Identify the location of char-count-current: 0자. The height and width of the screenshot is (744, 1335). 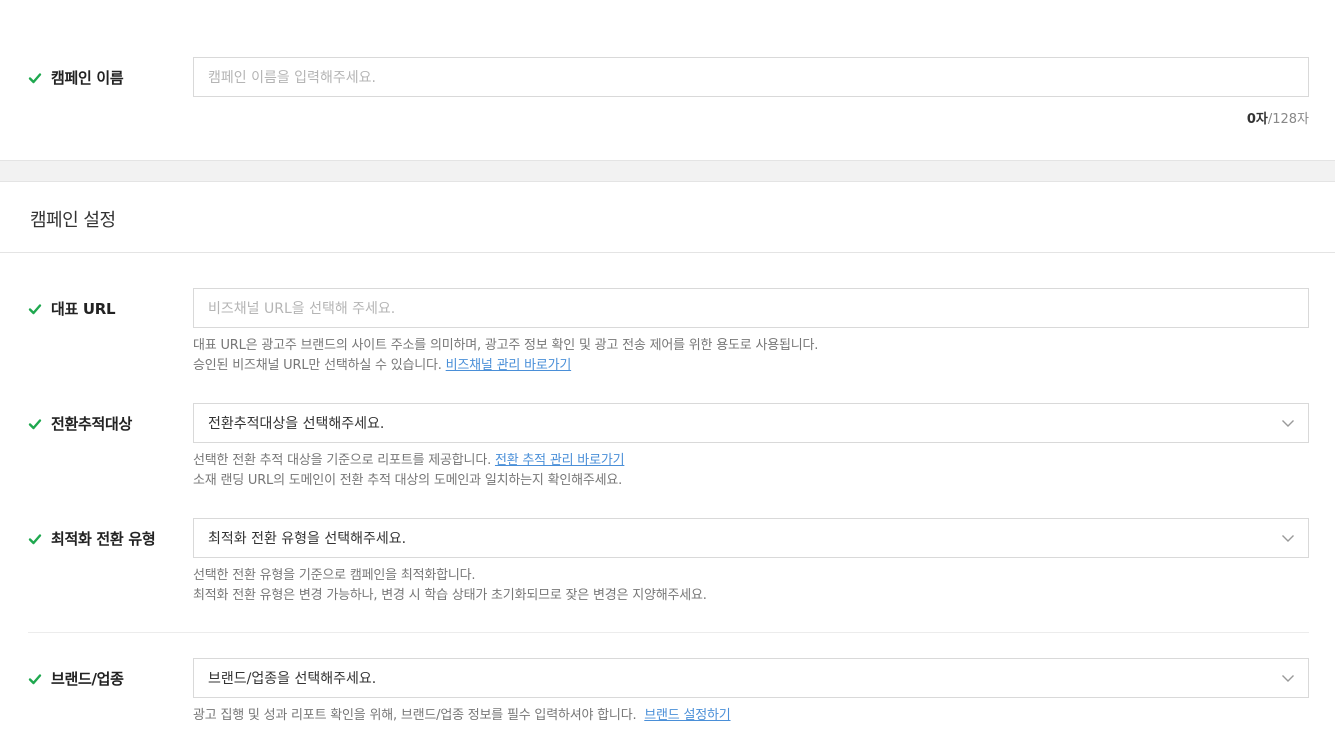
(1257, 119).